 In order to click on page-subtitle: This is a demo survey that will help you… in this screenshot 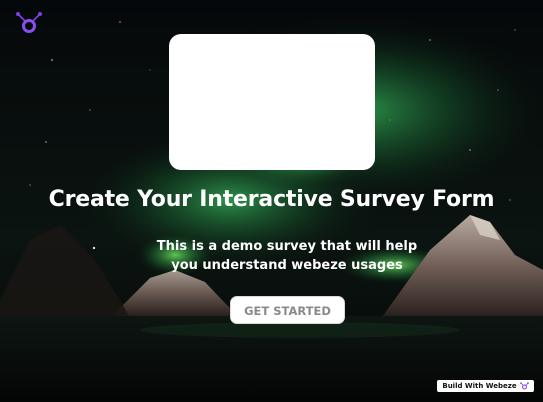, I will do `click(287, 256)`.